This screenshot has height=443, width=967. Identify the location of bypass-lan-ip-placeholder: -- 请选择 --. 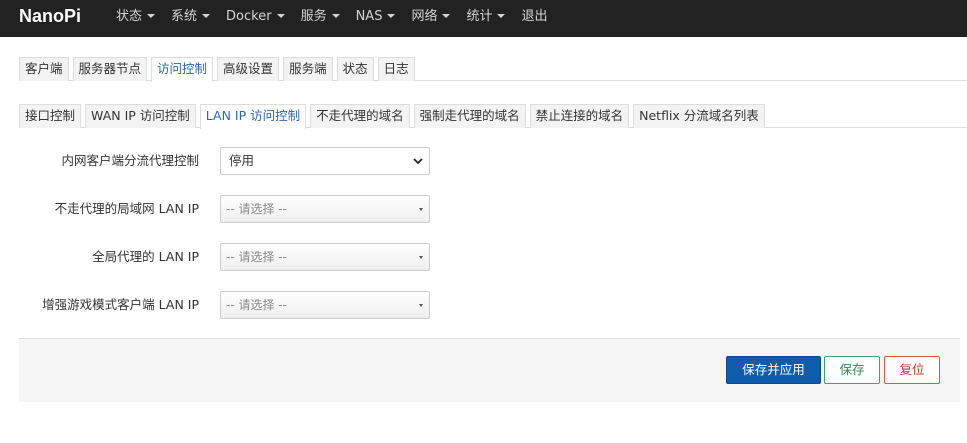
(256, 209).